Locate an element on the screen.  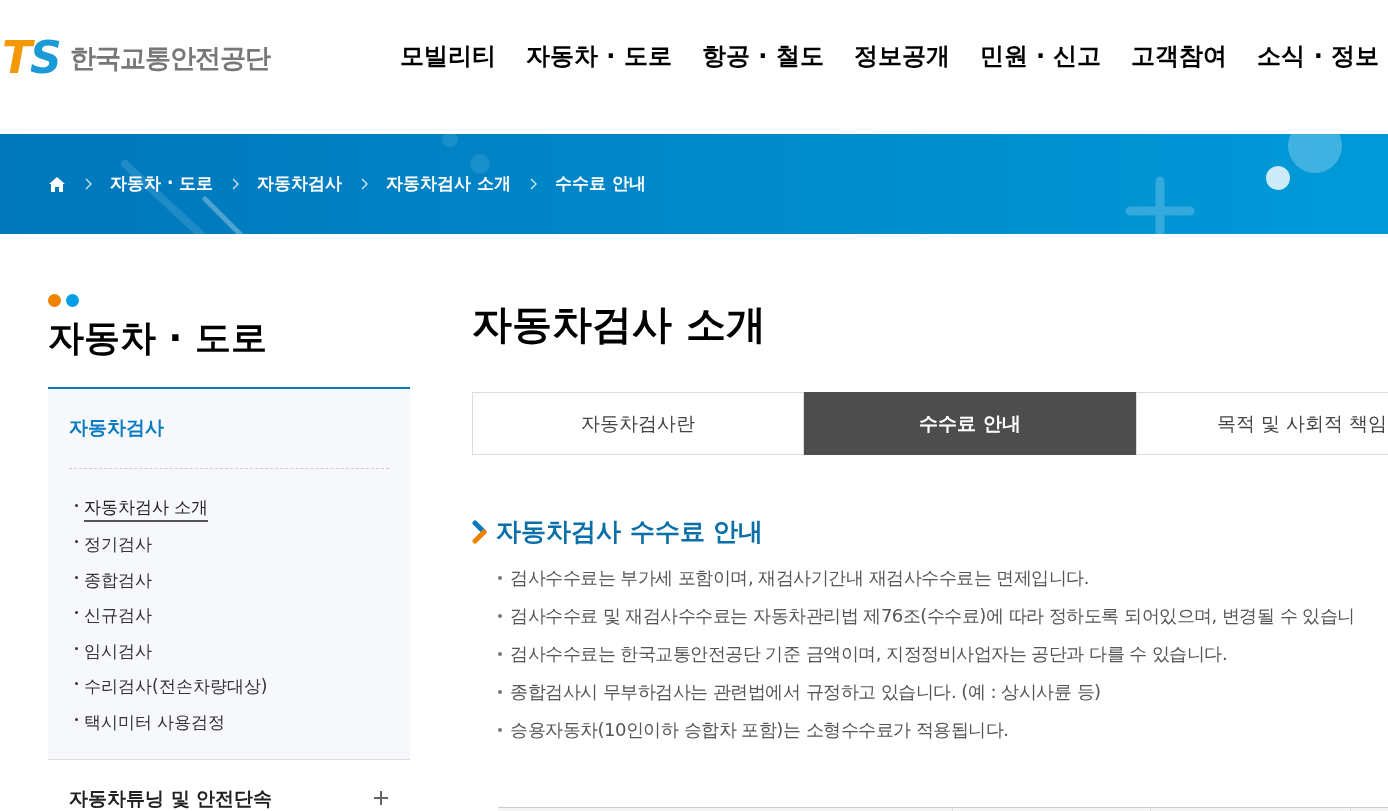
plus-icon is located at coordinates (381, 798).